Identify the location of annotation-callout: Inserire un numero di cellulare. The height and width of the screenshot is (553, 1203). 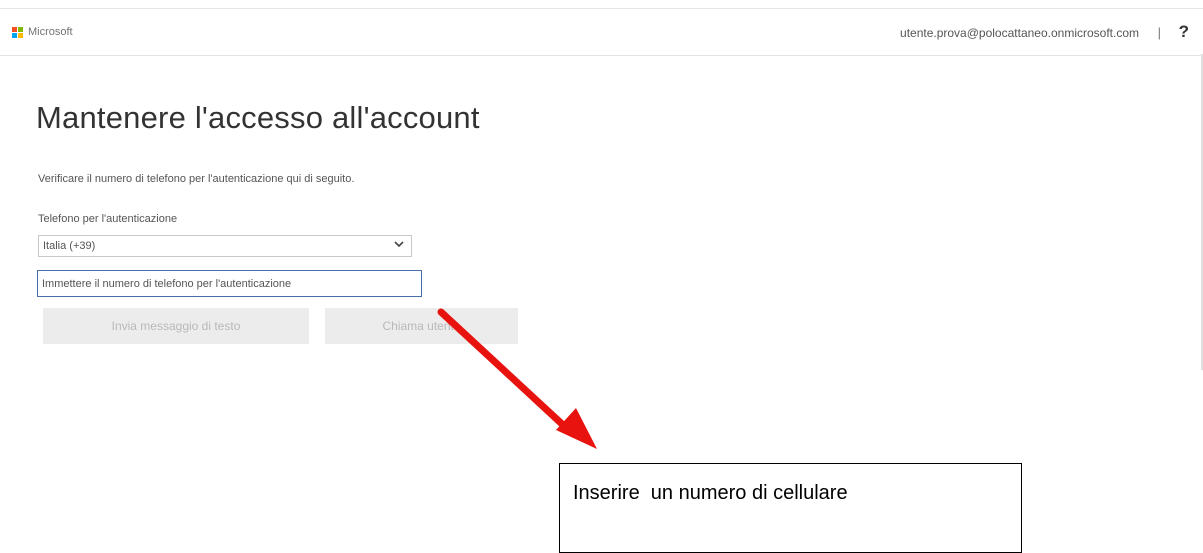
(790, 508).